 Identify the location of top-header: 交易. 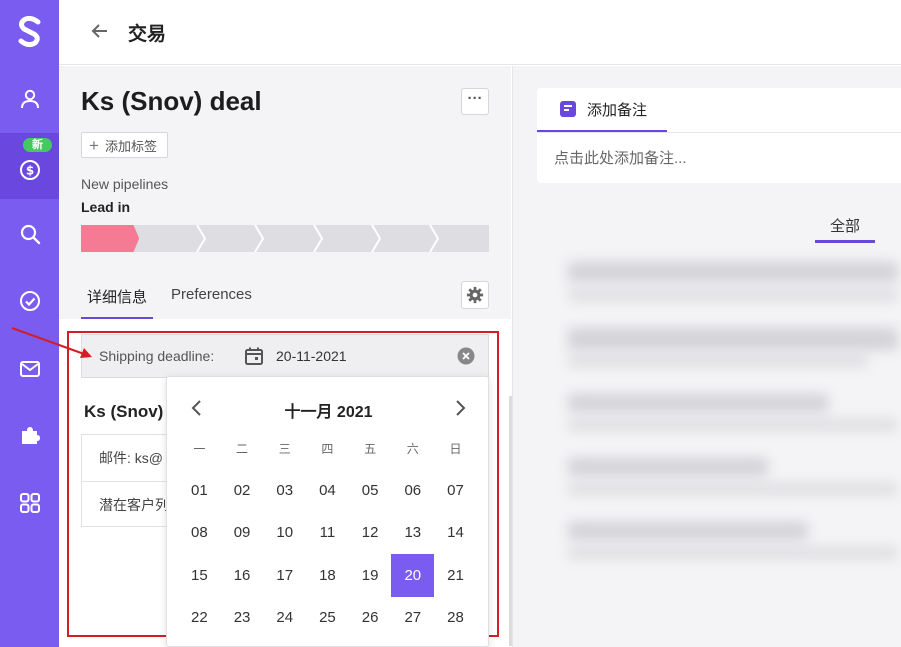
(480, 32).